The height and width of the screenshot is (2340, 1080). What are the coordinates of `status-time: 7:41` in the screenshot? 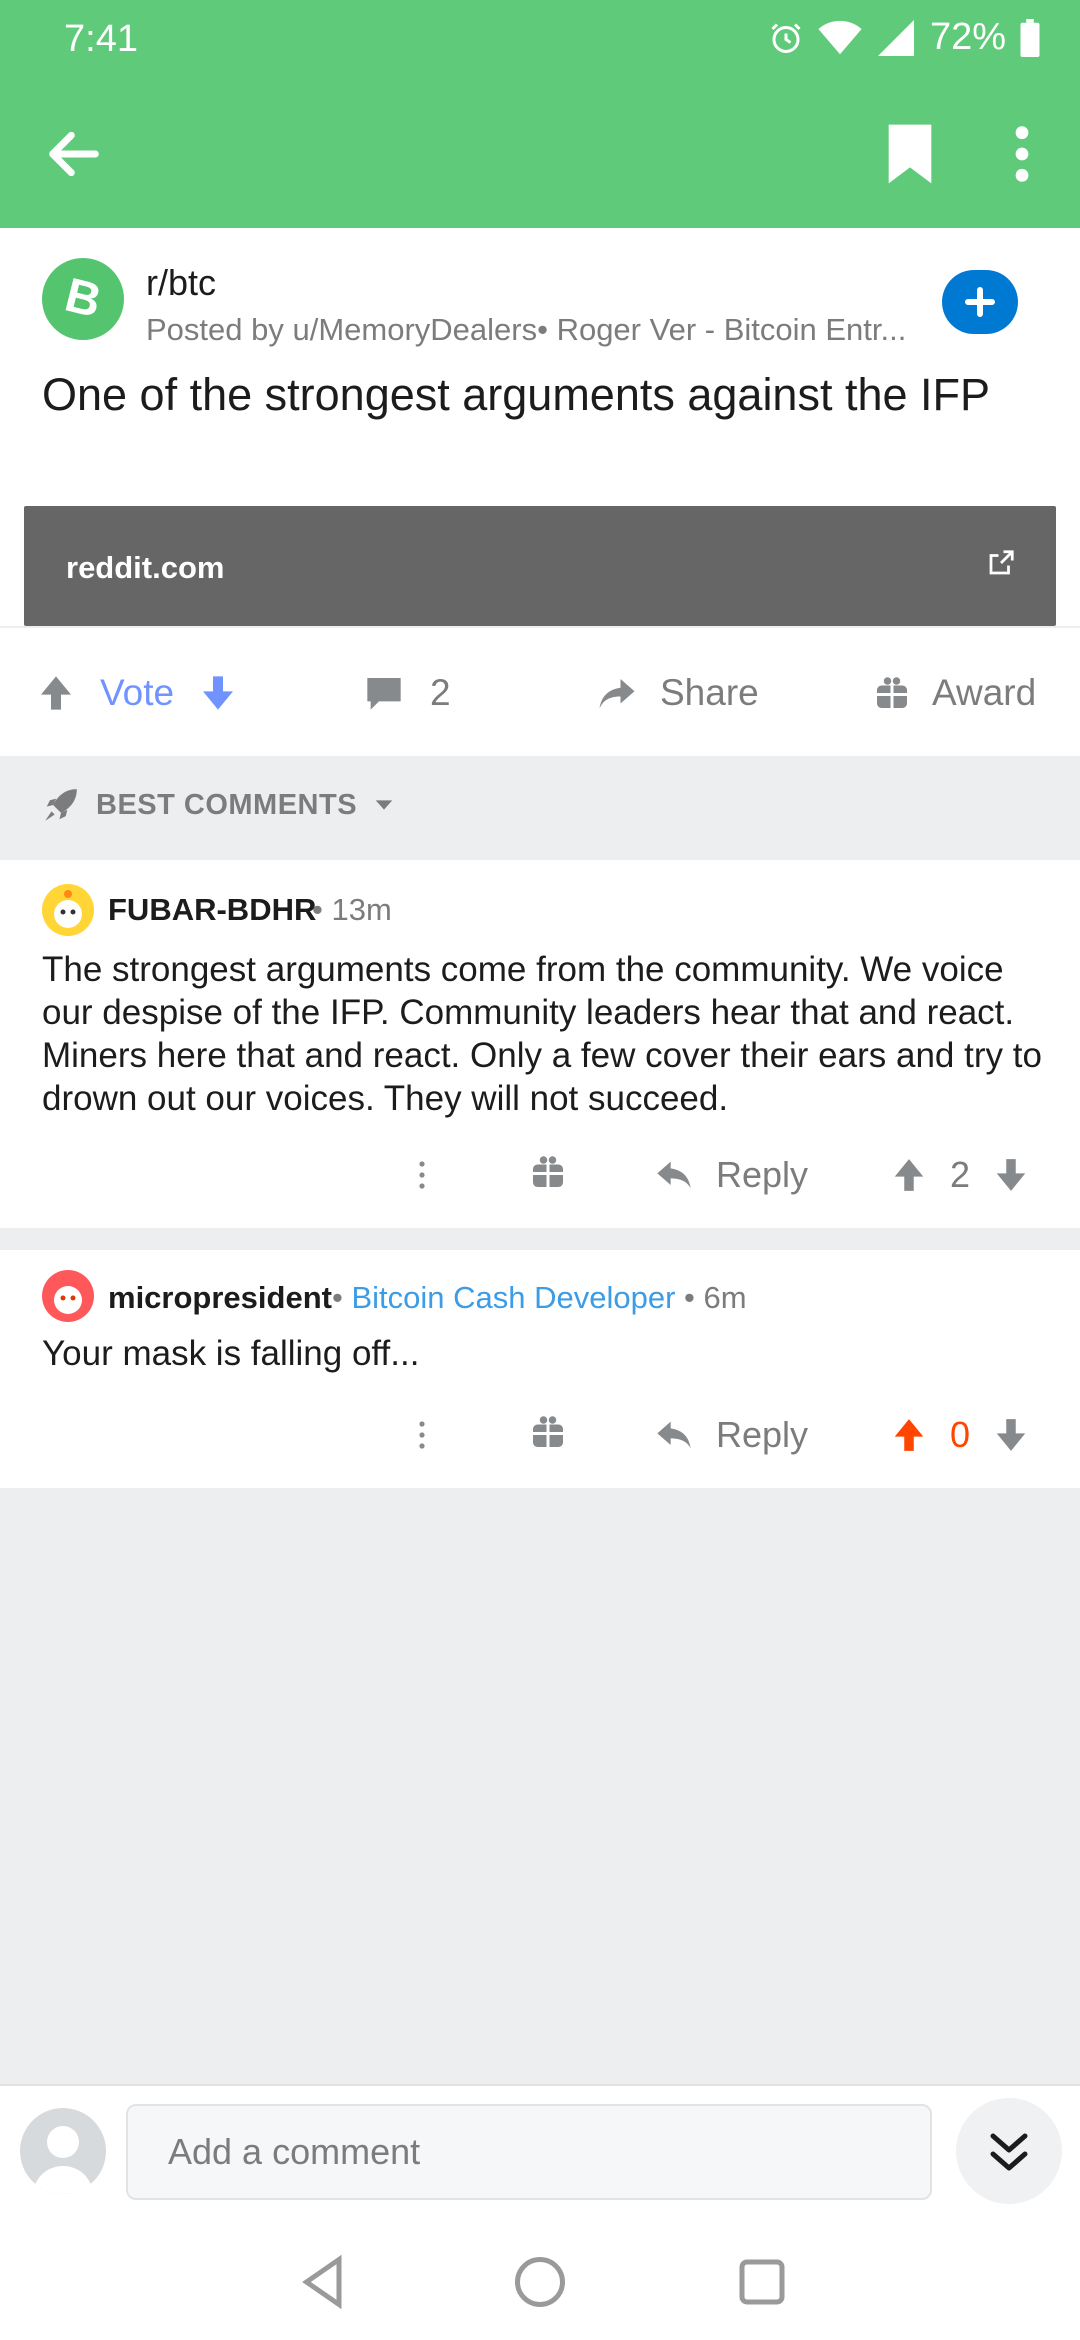 It's located at (101, 39).